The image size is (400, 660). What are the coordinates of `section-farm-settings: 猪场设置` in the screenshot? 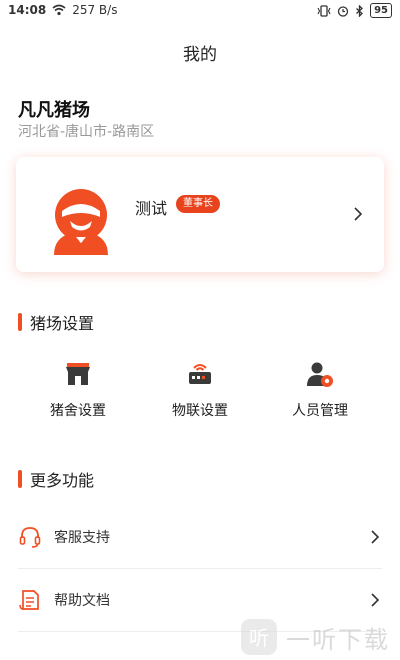 It's located at (56, 322).